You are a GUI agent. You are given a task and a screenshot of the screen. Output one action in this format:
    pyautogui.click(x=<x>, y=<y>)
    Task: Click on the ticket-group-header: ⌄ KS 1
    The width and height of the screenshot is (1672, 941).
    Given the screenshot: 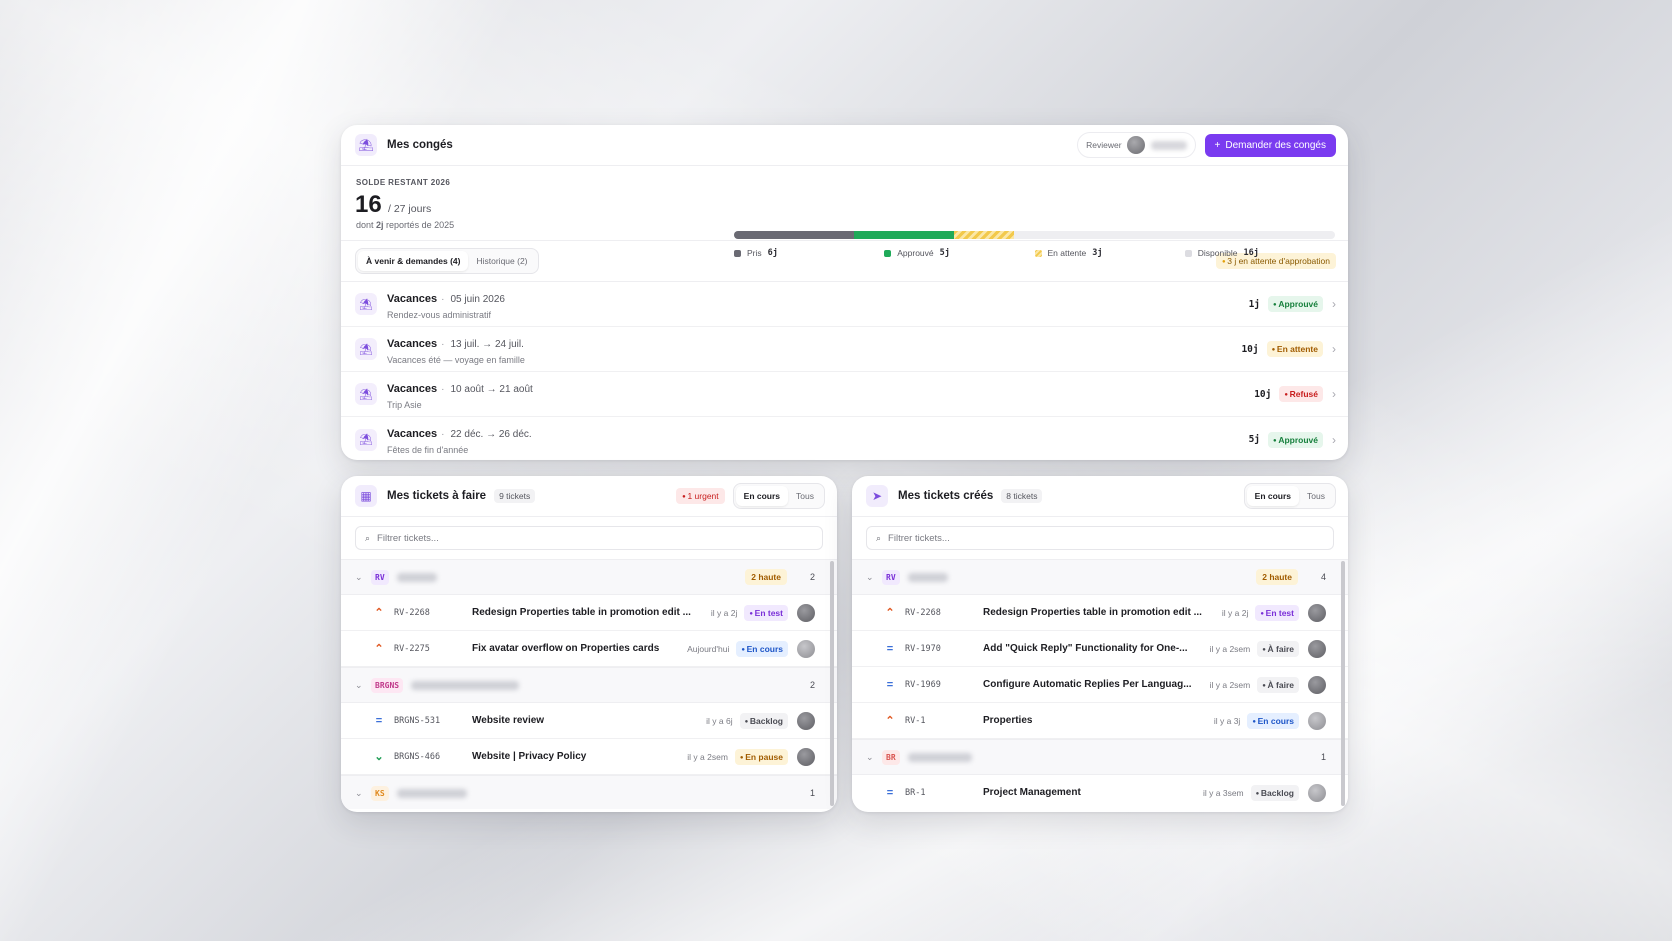 What is the action you would take?
    pyautogui.click(x=589, y=792)
    